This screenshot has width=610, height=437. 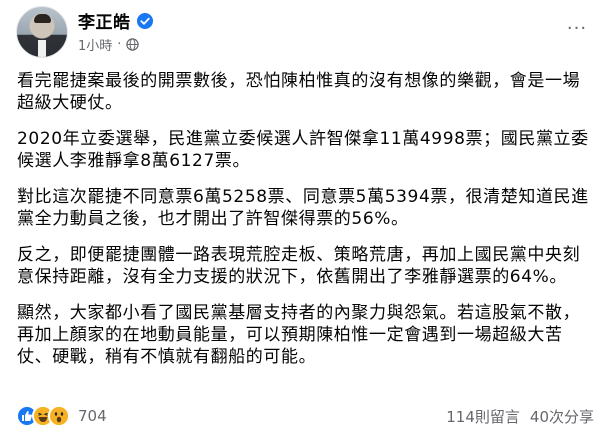 I want to click on post-paragraph: 看完罷捷案最後的開票數後，恐怕陳柏惟真的沒有想像的樂觀，會是一場超級大硬仗。, so click(x=299, y=92).